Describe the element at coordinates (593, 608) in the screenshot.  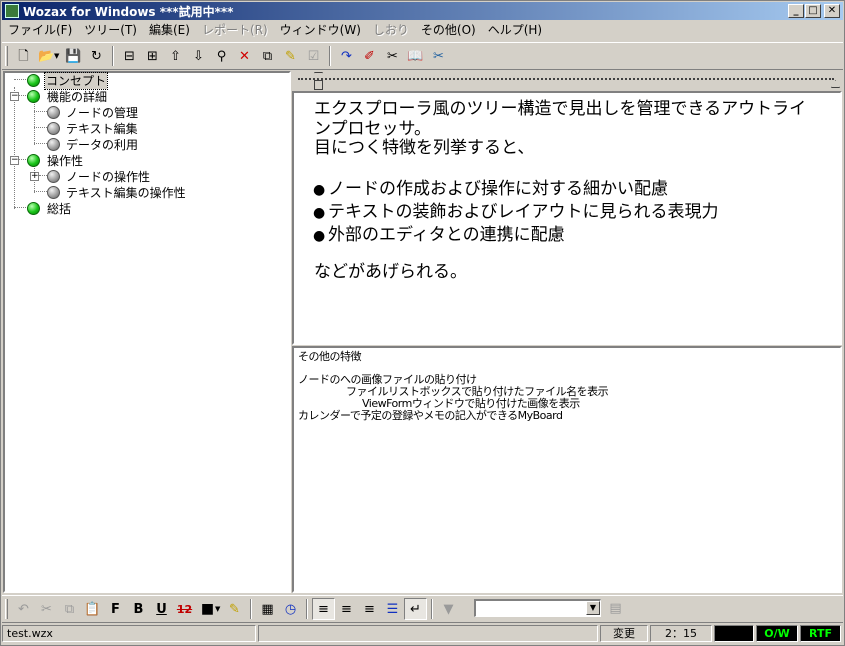
I see `combo-dropdown-arrow-icon: ▼` at that location.